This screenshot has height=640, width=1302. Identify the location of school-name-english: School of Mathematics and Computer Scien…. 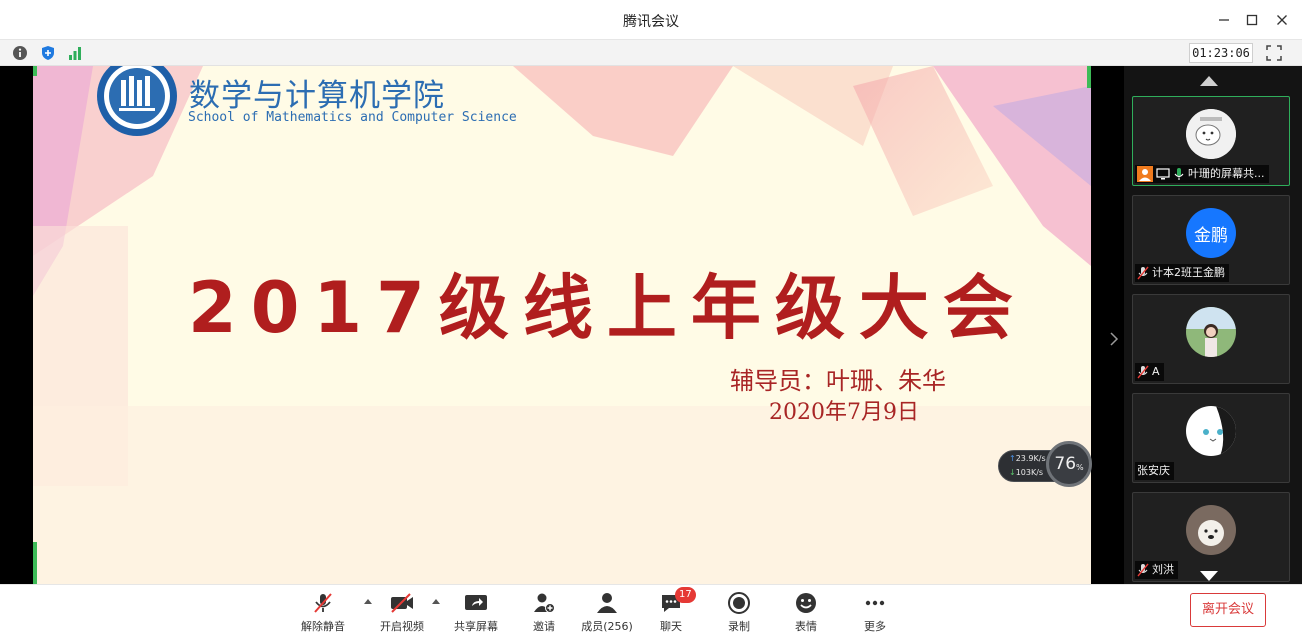
(352, 117).